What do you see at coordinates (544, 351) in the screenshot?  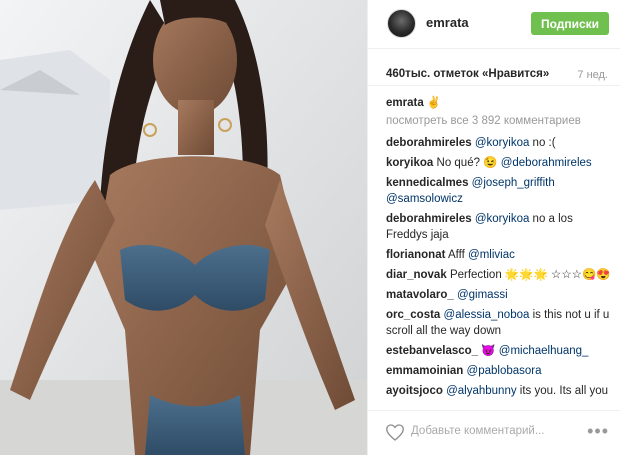 I see `mention-link: @michaelhuang_` at bounding box center [544, 351].